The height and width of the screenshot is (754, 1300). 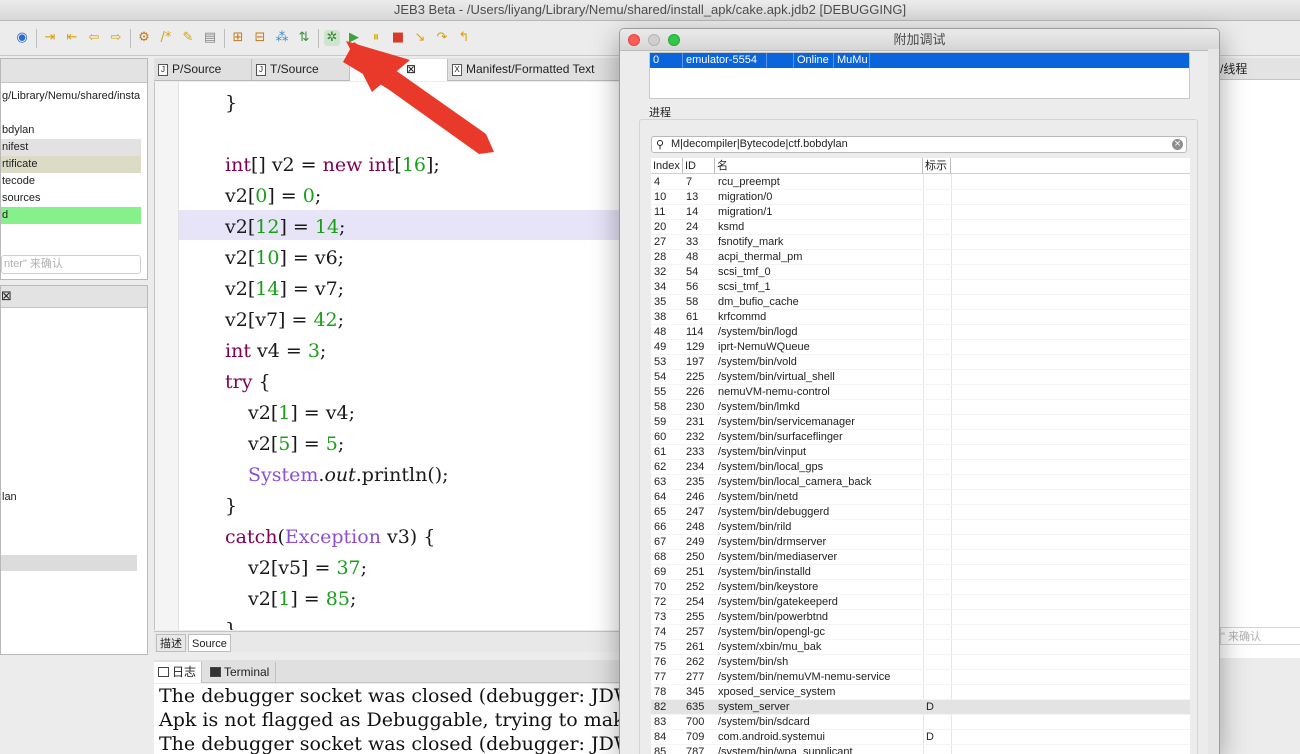 What do you see at coordinates (1177, 144) in the screenshot?
I see `clear-search-icon: ×` at bounding box center [1177, 144].